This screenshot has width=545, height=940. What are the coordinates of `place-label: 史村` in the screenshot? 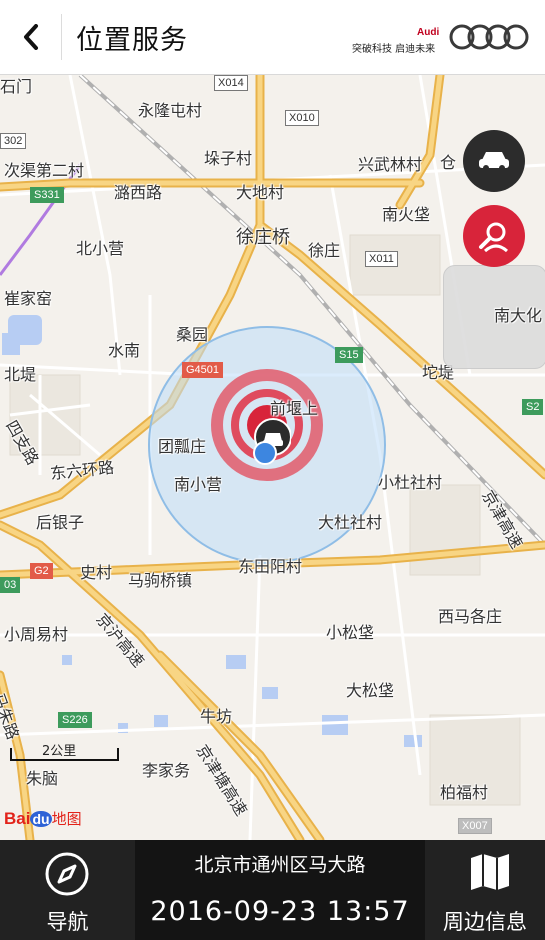 It's located at (96, 572).